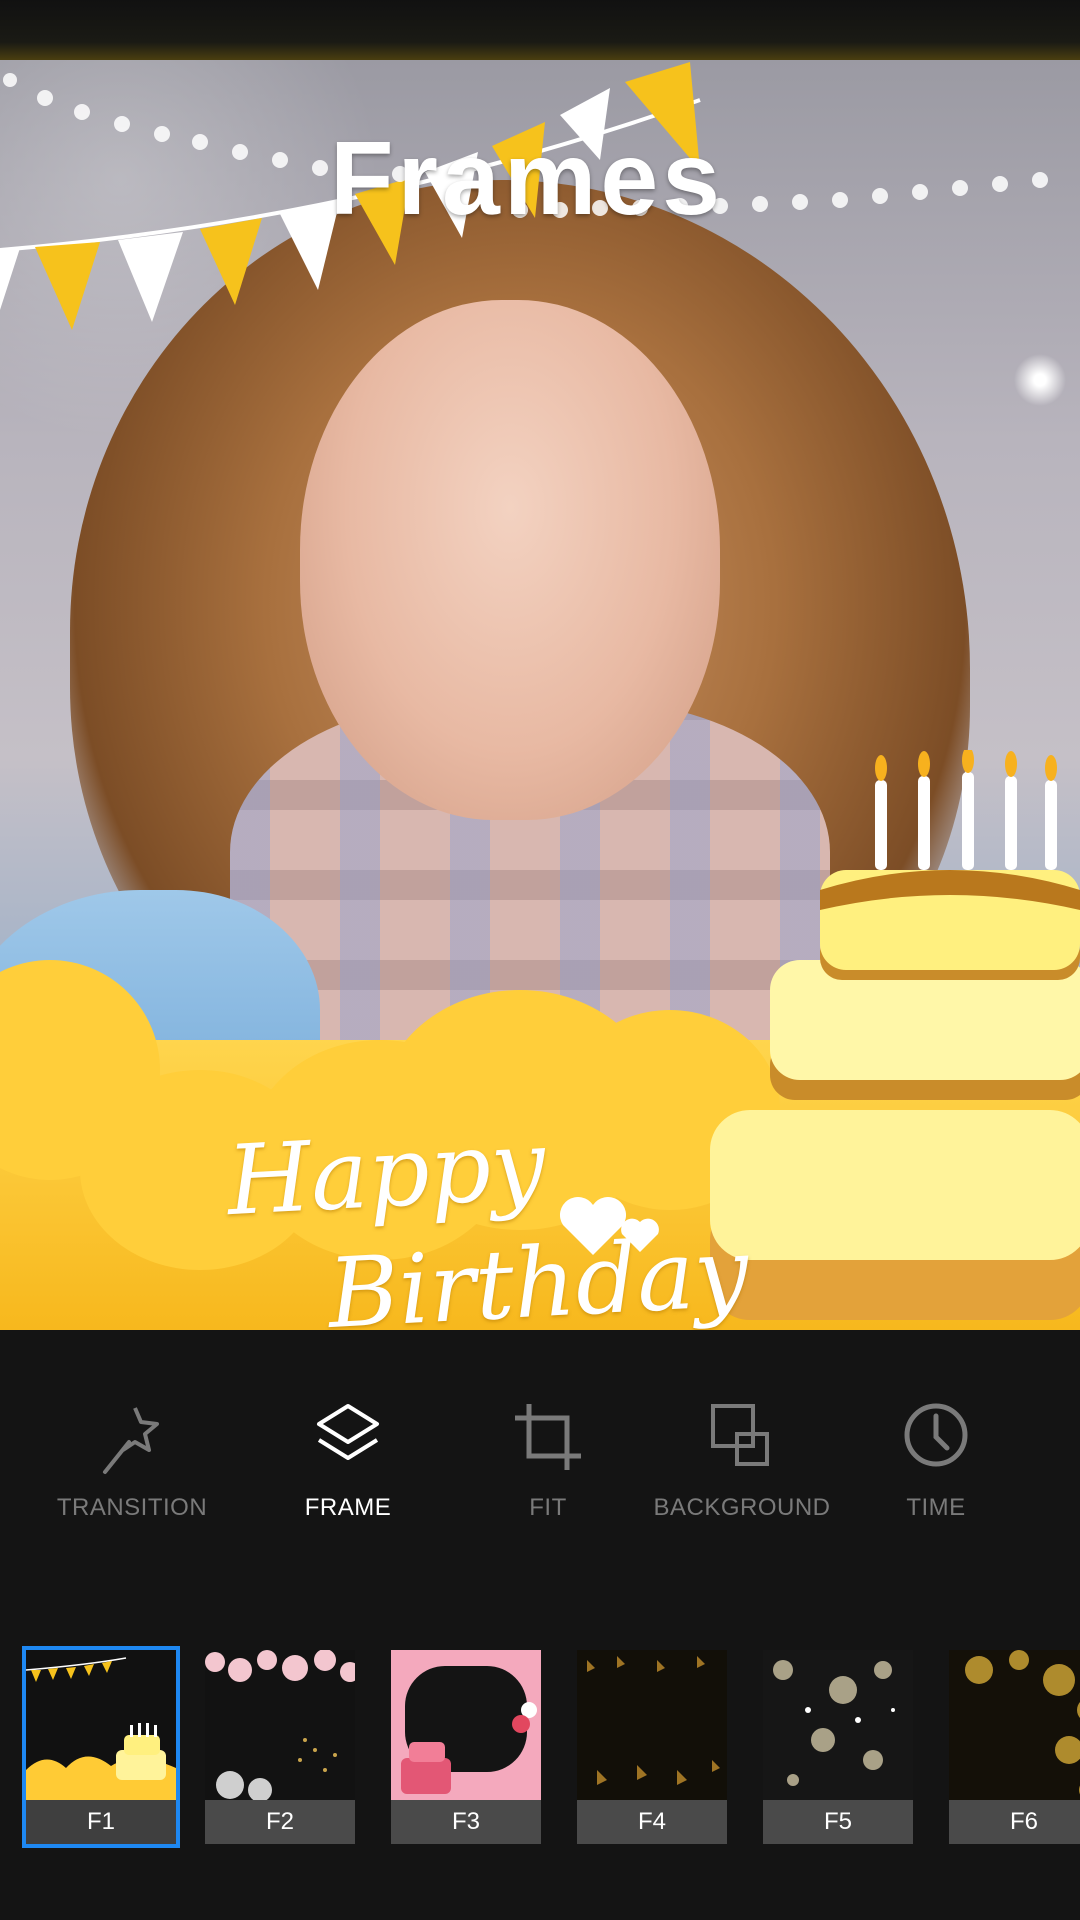 The height and width of the screenshot is (1920, 1080). I want to click on tool-transition-label: TRANSITION, so click(132, 1507).